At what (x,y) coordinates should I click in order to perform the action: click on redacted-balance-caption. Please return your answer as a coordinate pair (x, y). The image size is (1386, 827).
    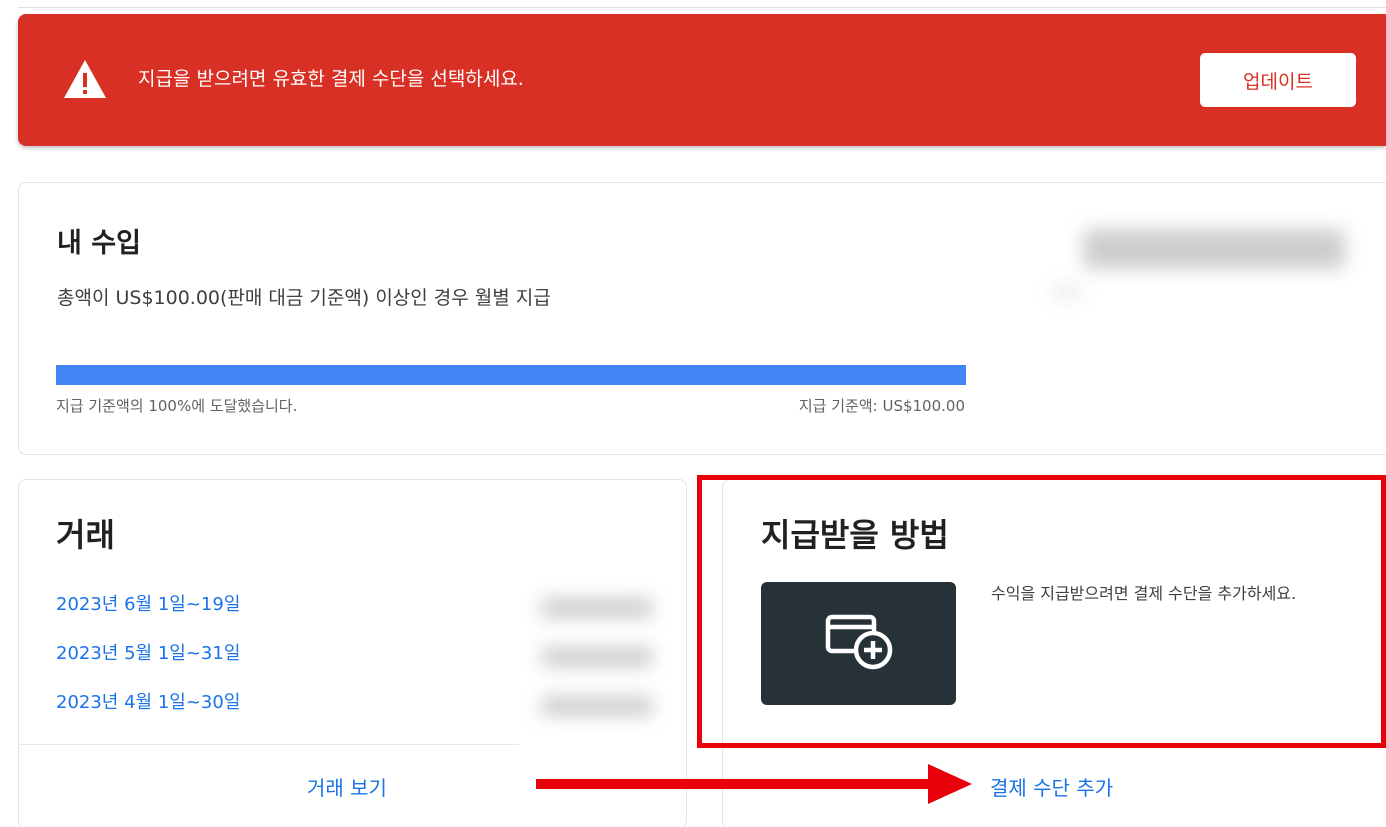
    Looking at the image, I should click on (1066, 292).